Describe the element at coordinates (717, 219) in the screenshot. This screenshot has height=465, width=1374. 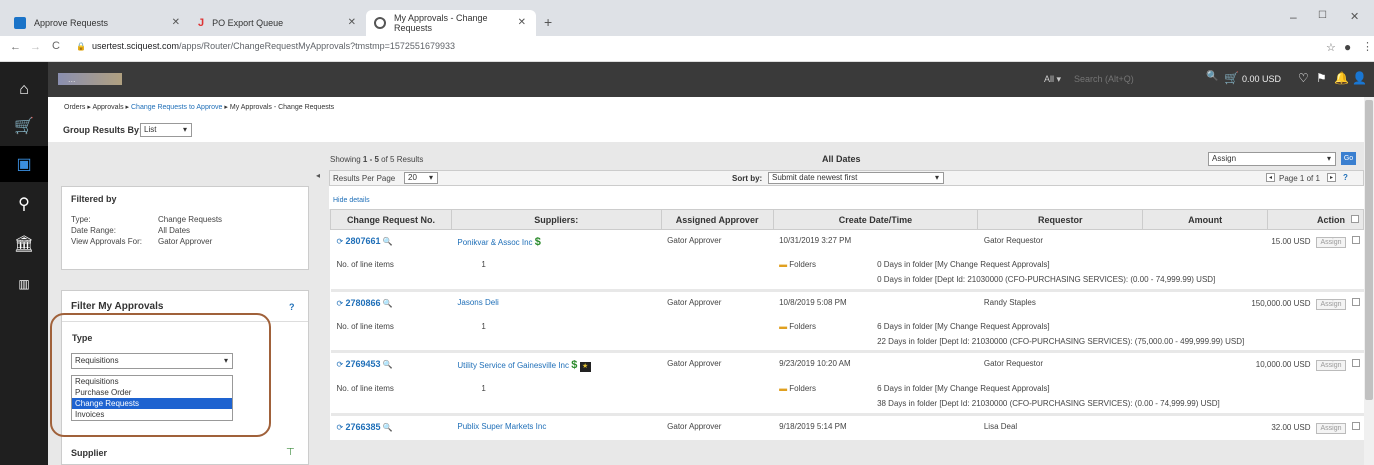
I see `col-assigned-approver: Assigned Approver` at that location.